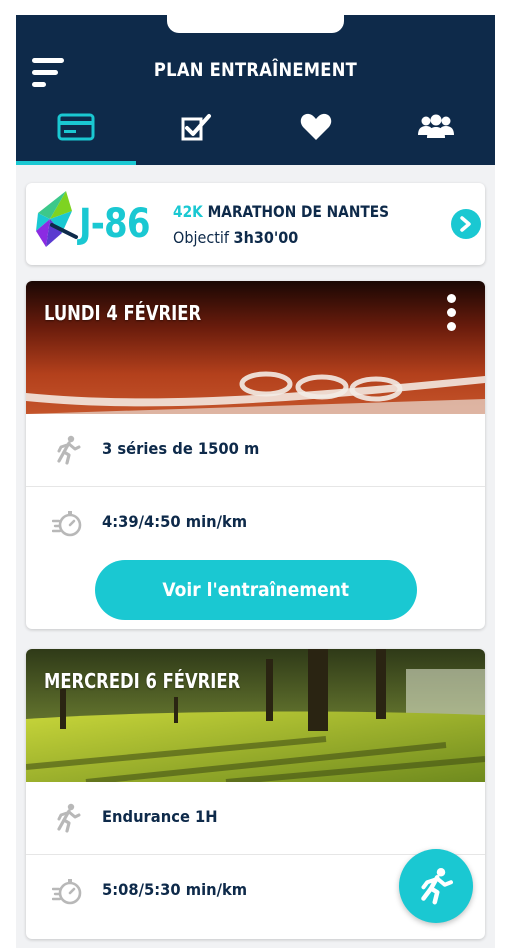 The width and height of the screenshot is (511, 948). What do you see at coordinates (76, 163) in the screenshot?
I see `tab-active-indicator` at bounding box center [76, 163].